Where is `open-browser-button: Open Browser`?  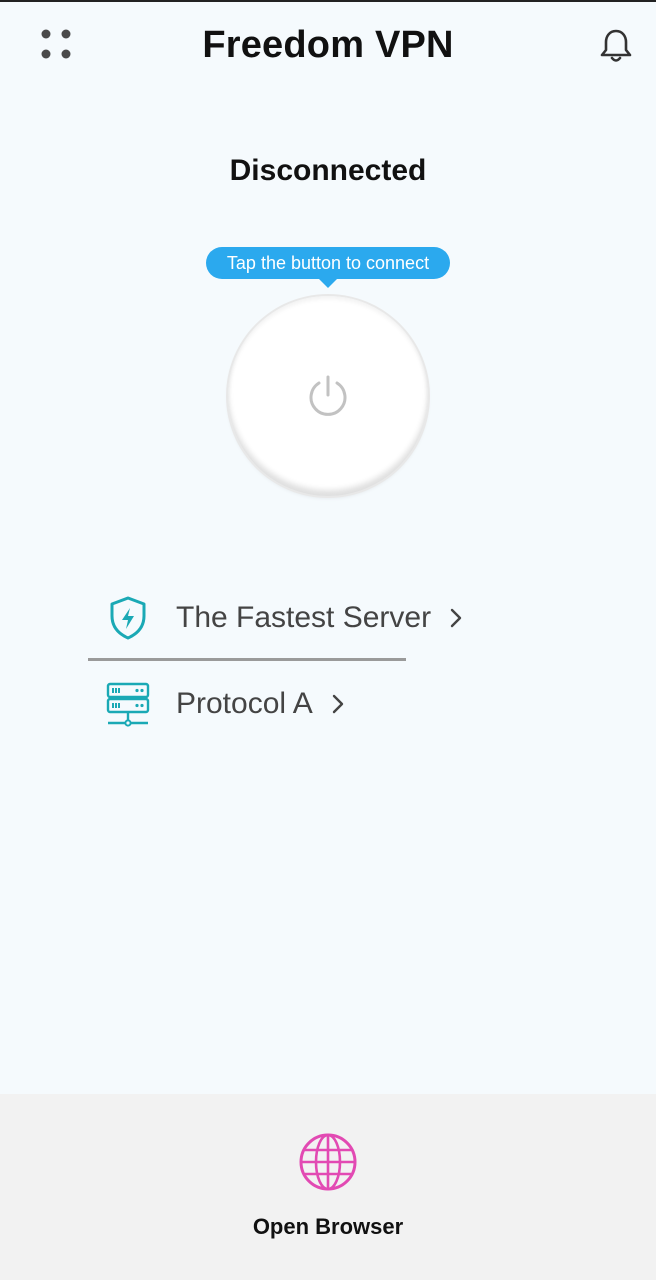 open-browser-button: Open Browser is located at coordinates (328, 1190).